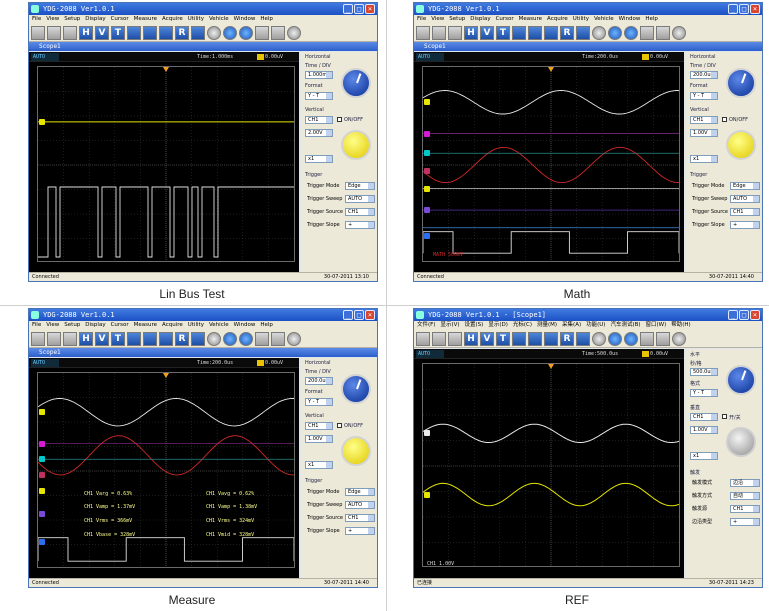 This screenshot has height=611, width=769. I want to click on trigger-row-select: AUTO, so click(360, 199).